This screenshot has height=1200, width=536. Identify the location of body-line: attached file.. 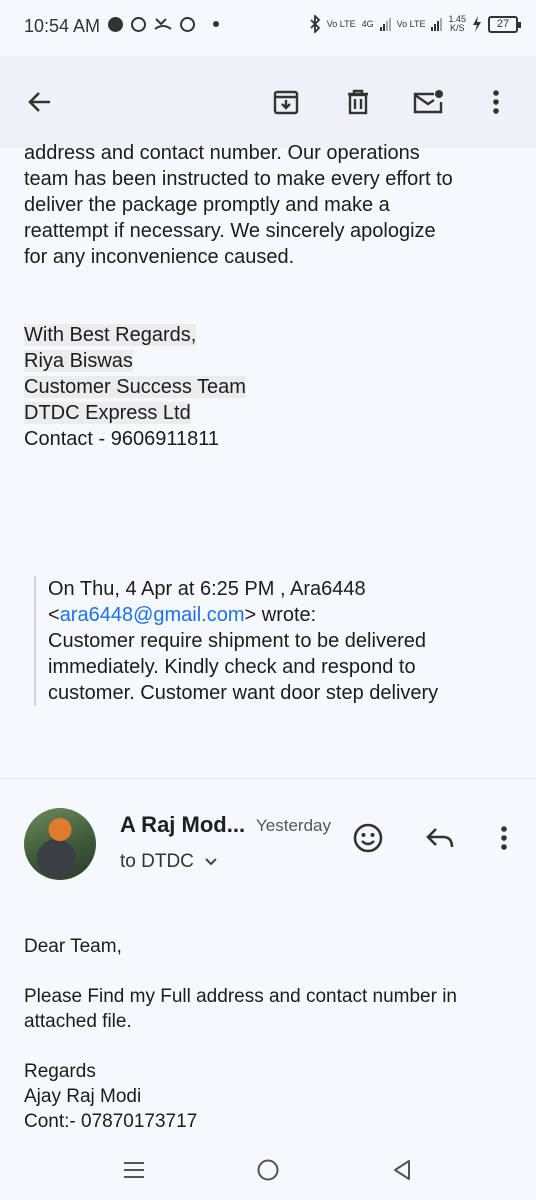
(78, 1021).